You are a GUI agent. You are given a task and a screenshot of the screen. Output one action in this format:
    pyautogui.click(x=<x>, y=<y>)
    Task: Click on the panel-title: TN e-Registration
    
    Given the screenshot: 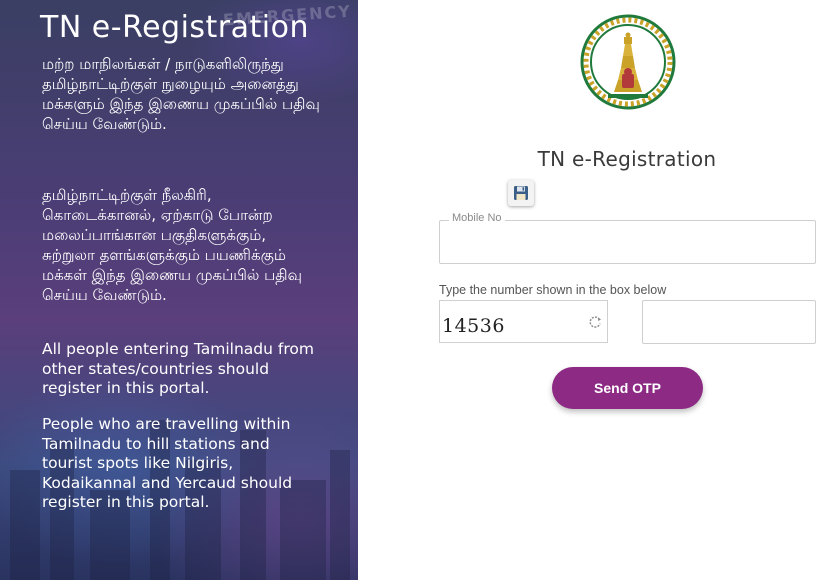 What is the action you would take?
    pyautogui.click(x=174, y=27)
    